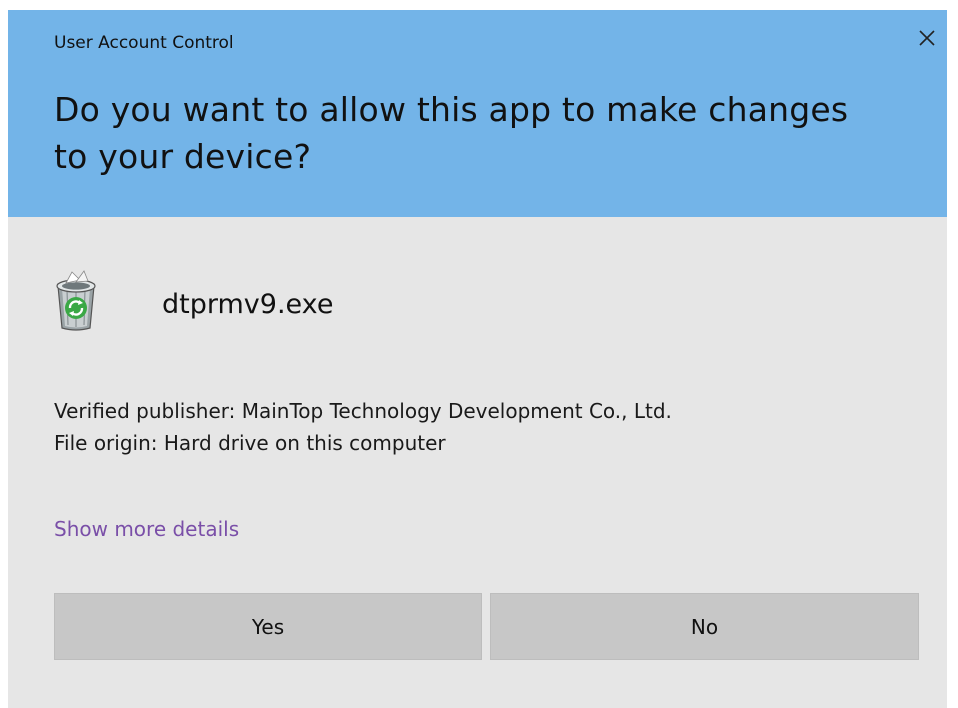 This screenshot has width=958, height=708. What do you see at coordinates (76, 300) in the screenshot?
I see `recycle-bin-icon` at bounding box center [76, 300].